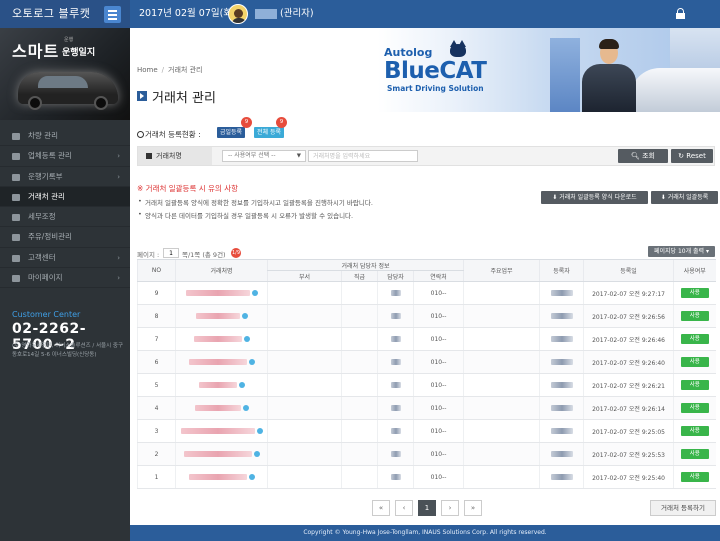 Image resolution: width=720 pixels, height=541 pixels. What do you see at coordinates (65, 197) in the screenshot?
I see `sidebar-item: 거래처 관리` at bounding box center [65, 197].